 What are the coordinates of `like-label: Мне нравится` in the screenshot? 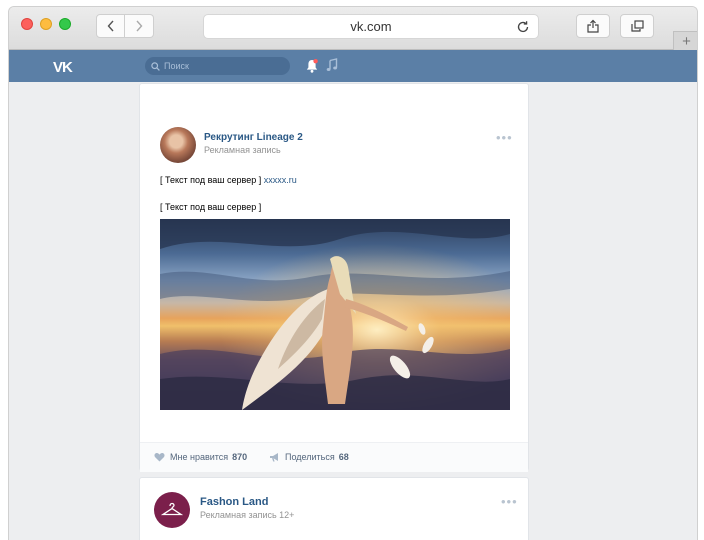 It's located at (199, 457).